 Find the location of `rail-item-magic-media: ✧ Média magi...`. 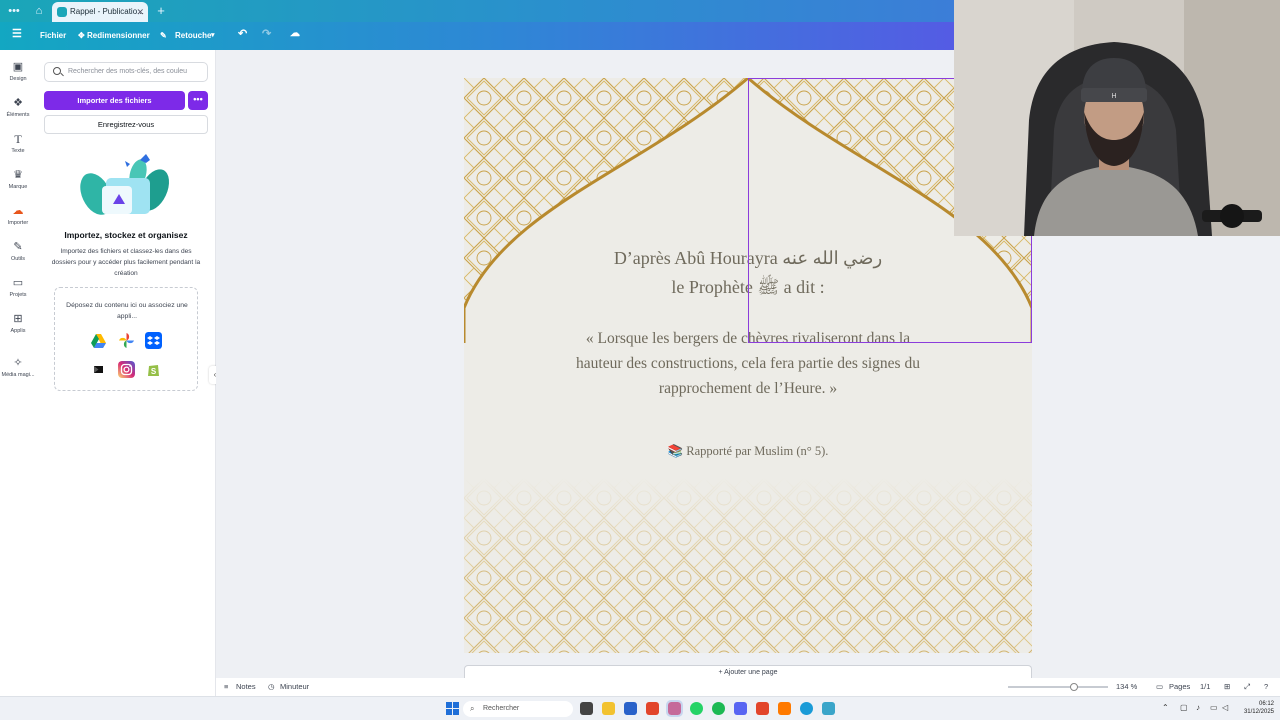

rail-item-magic-media: ✧ Média magi... is located at coordinates (18, 374).